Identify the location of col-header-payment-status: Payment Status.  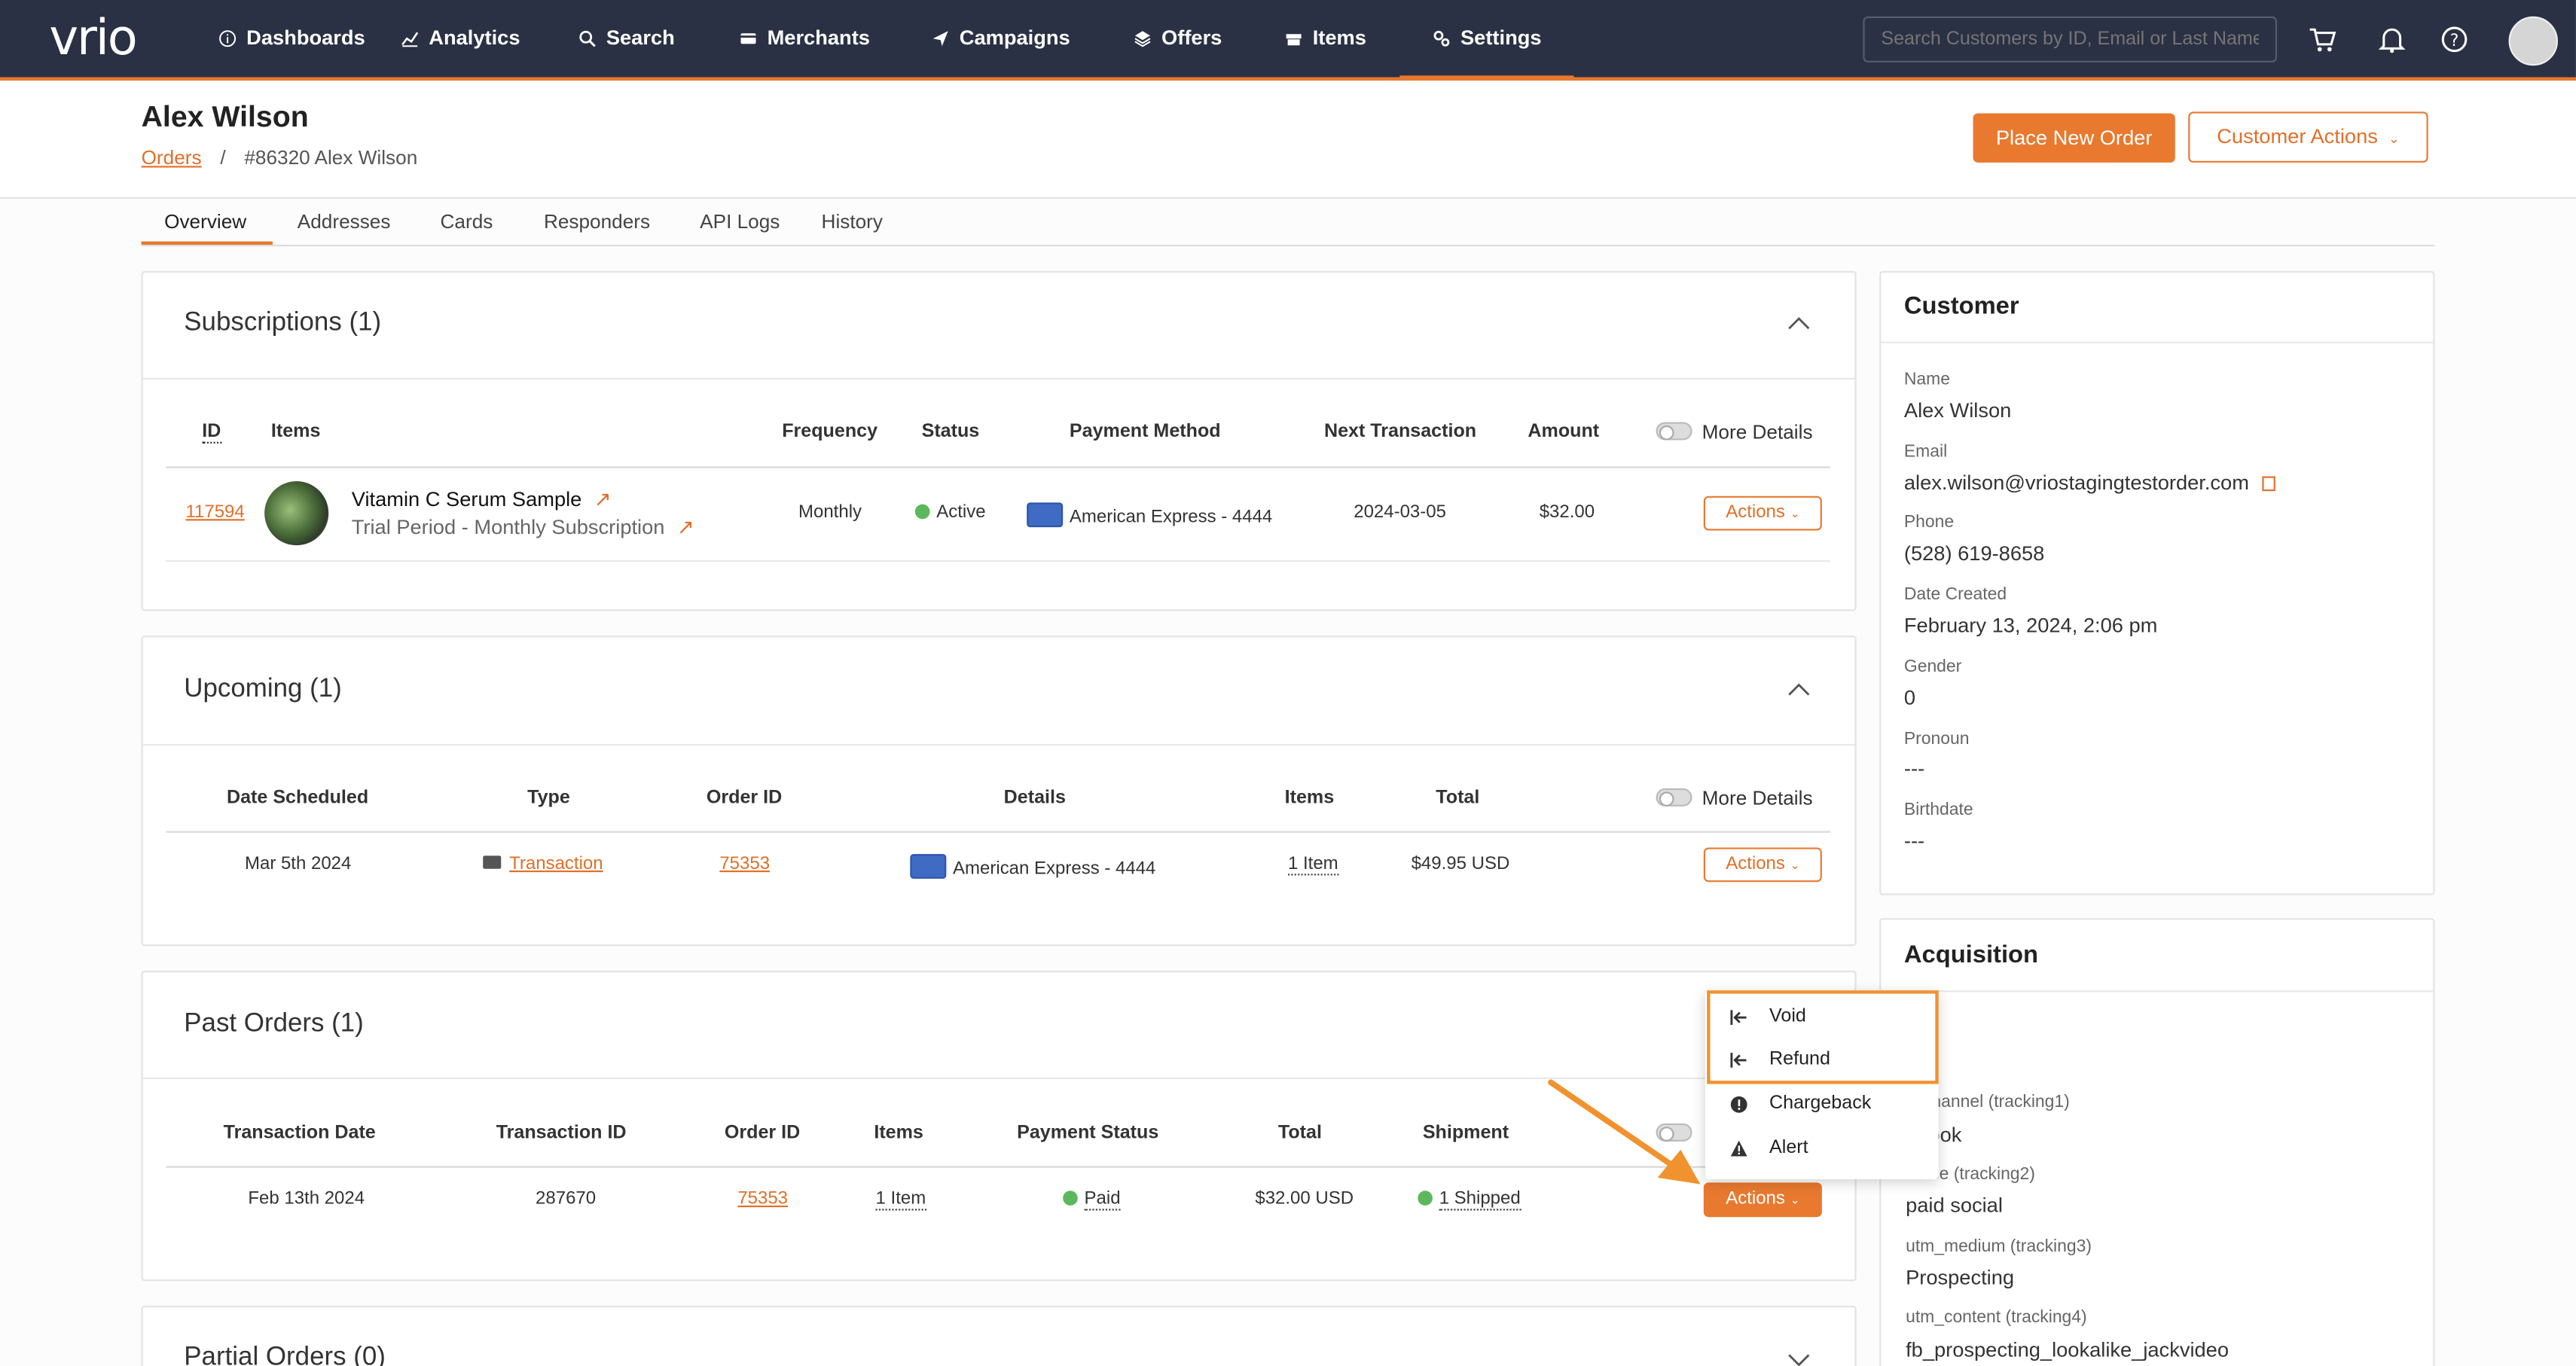
(1088, 1133).